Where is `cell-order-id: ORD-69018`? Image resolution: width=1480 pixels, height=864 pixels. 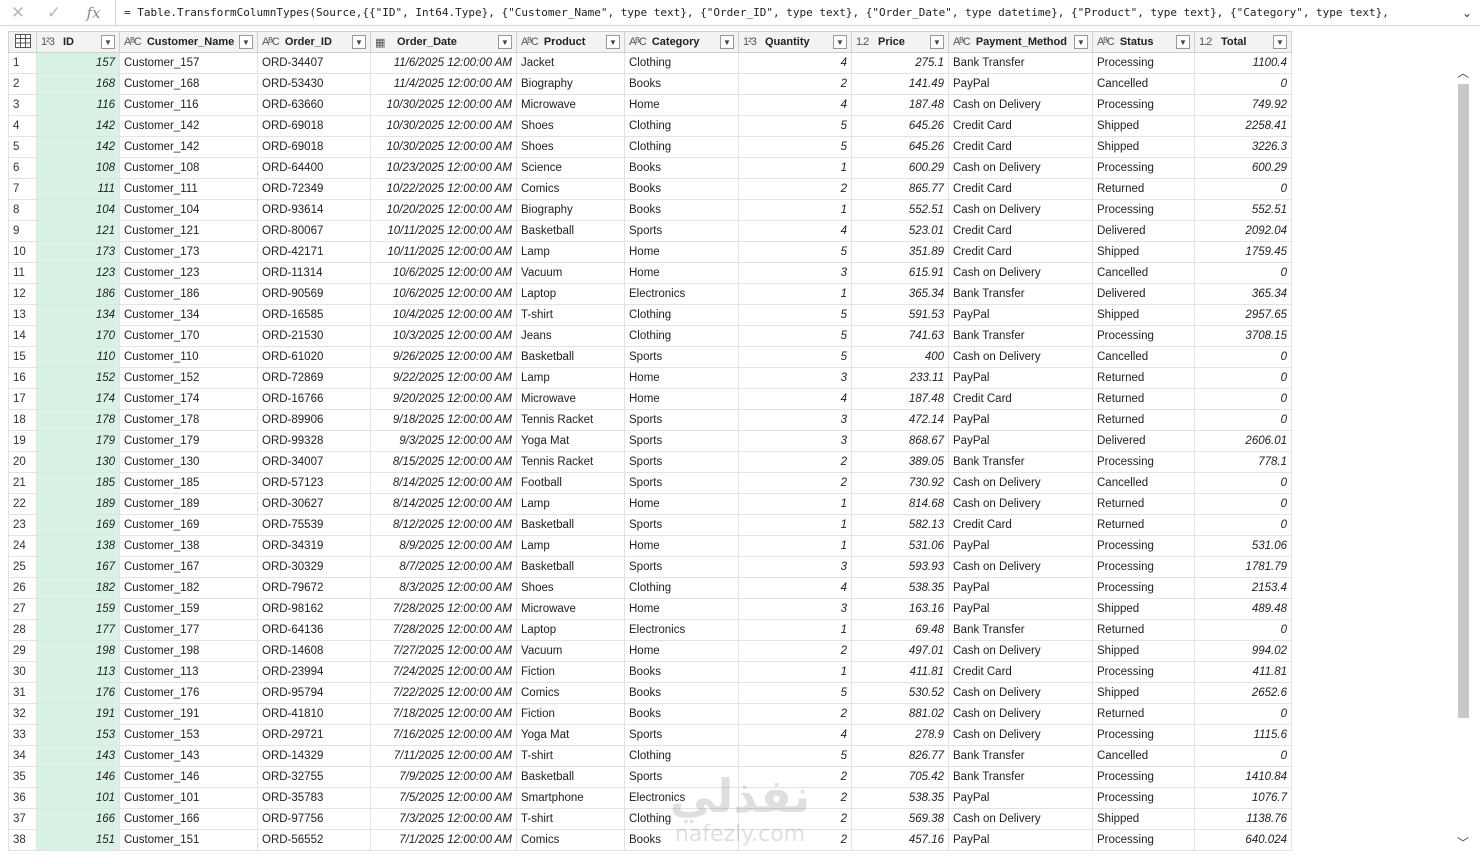 cell-order-id: ORD-69018 is located at coordinates (314, 147).